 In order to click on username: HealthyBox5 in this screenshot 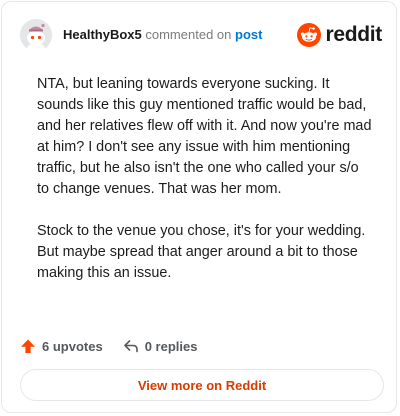, I will do `click(102, 34)`.